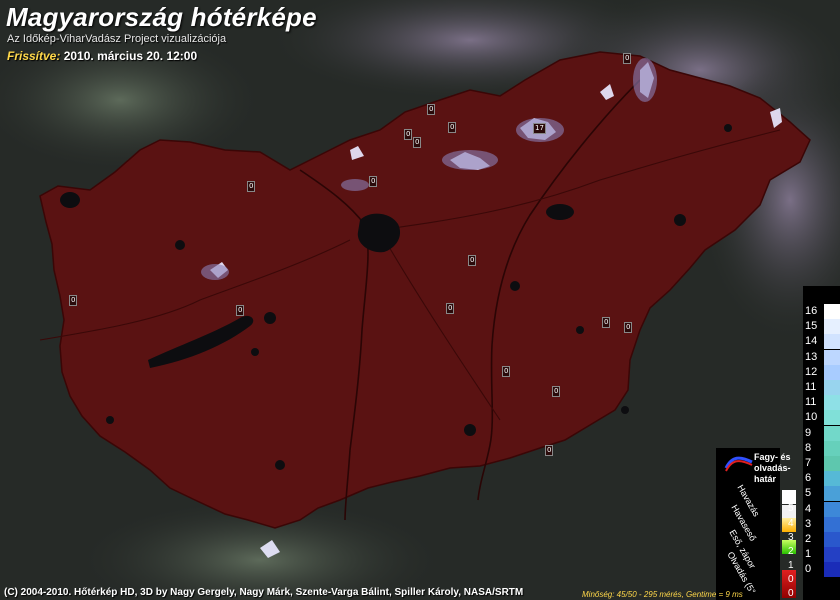  Describe the element at coordinates (811, 311) in the screenshot. I see `scale-value: 16` at that location.